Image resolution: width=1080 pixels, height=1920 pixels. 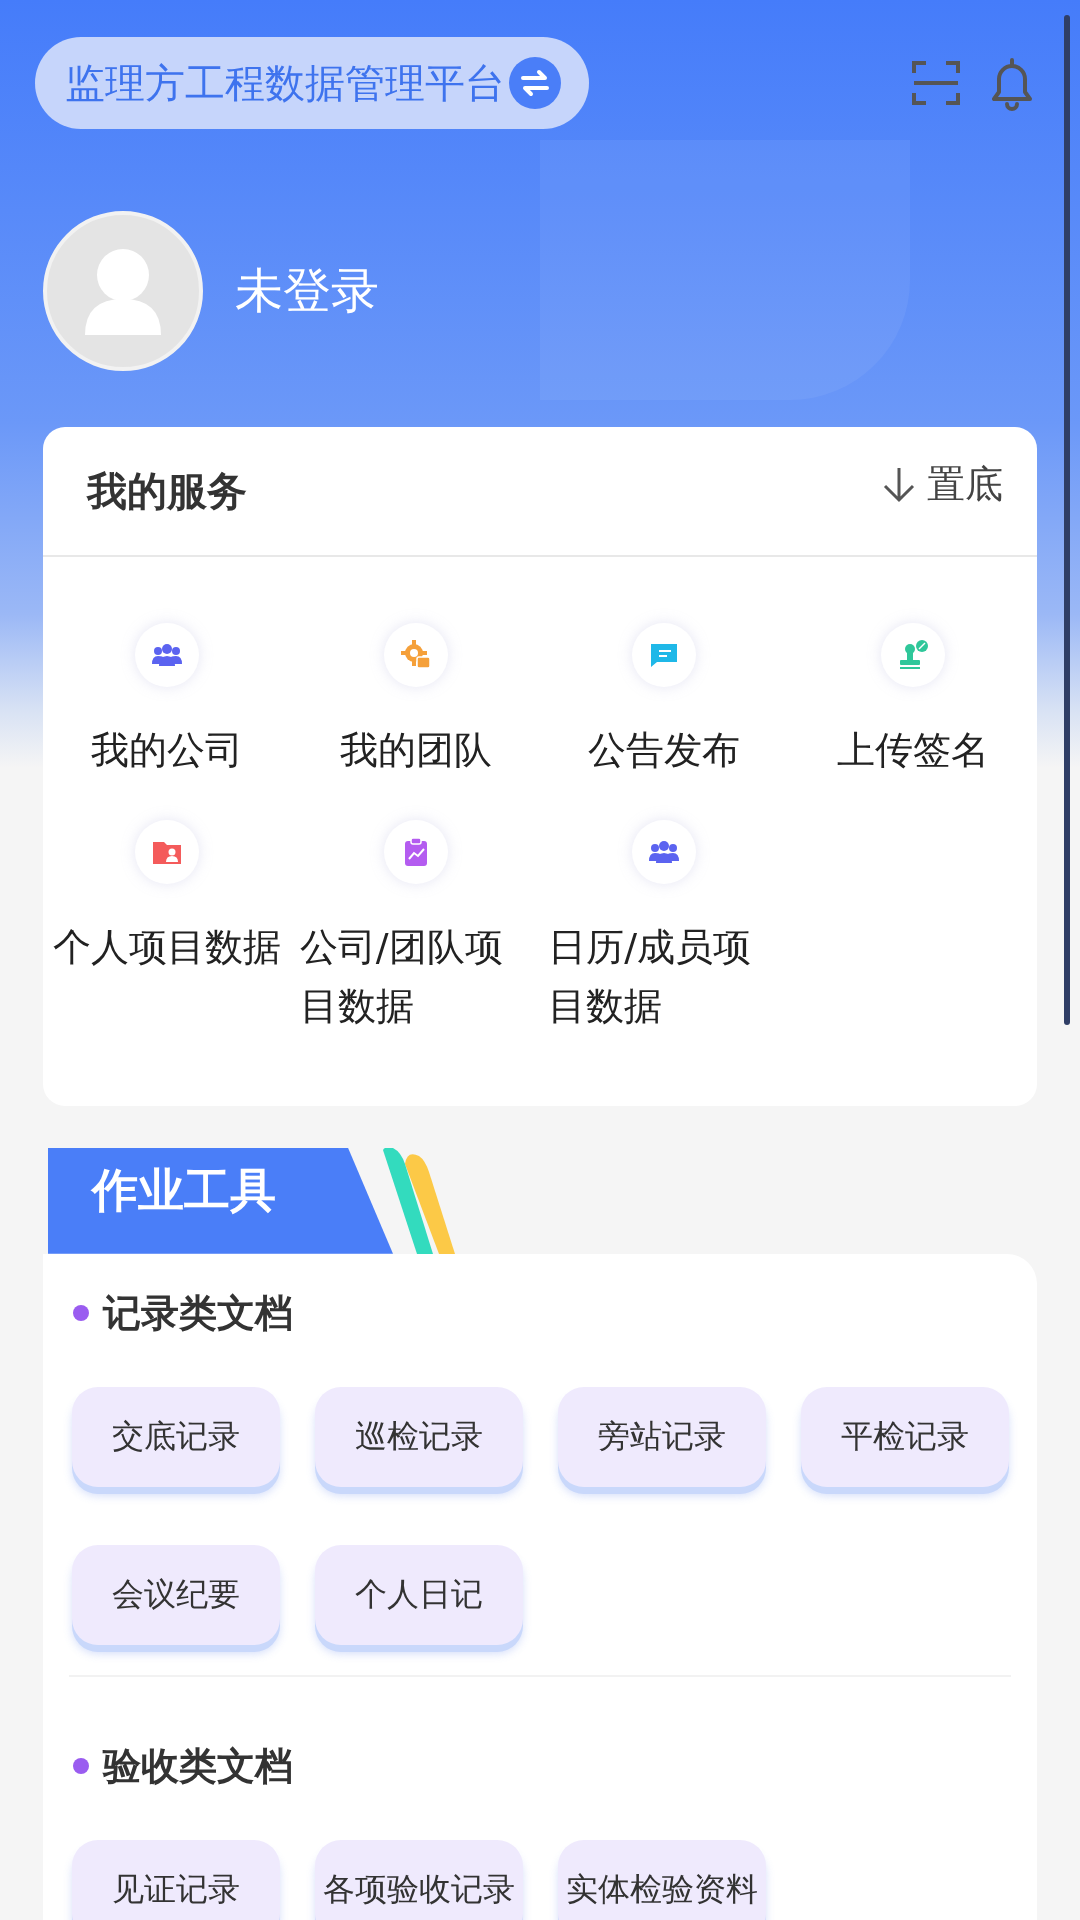 I want to click on service-item: 公司/团队项目数据, so click(x=415, y=927).